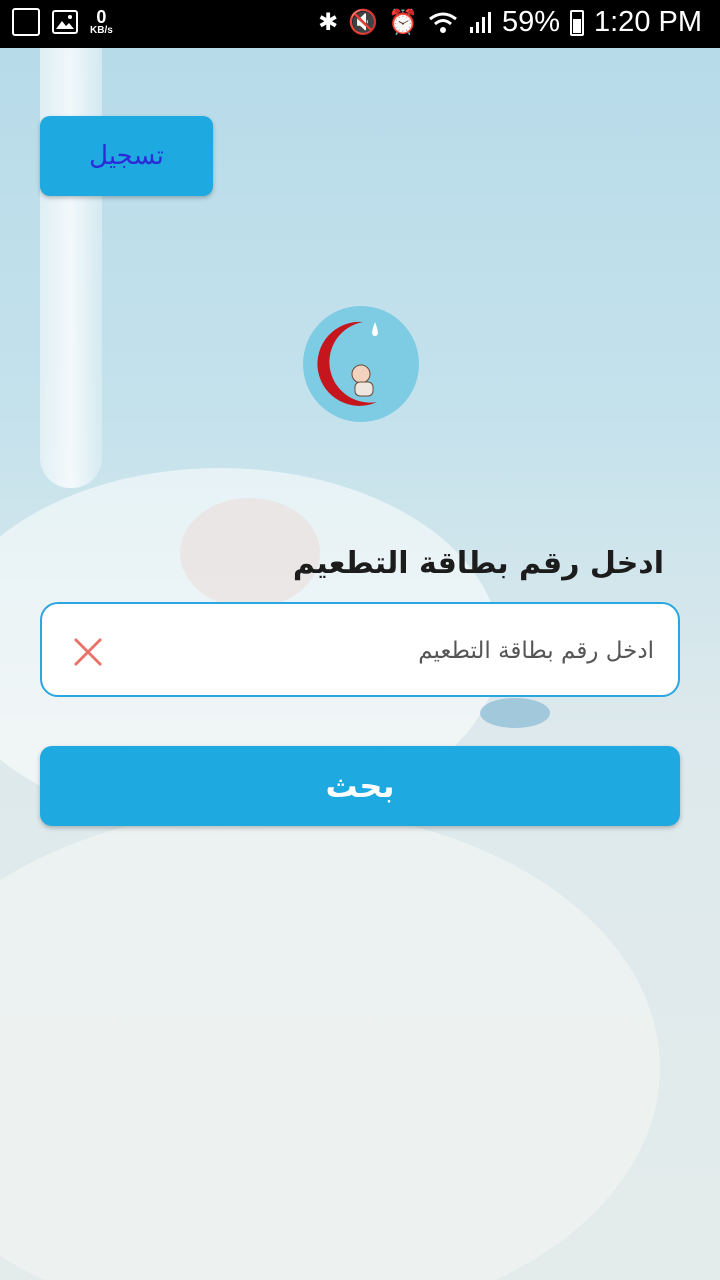 Image resolution: width=720 pixels, height=1280 pixels. What do you see at coordinates (65, 22) in the screenshot?
I see `image-icon` at bounding box center [65, 22].